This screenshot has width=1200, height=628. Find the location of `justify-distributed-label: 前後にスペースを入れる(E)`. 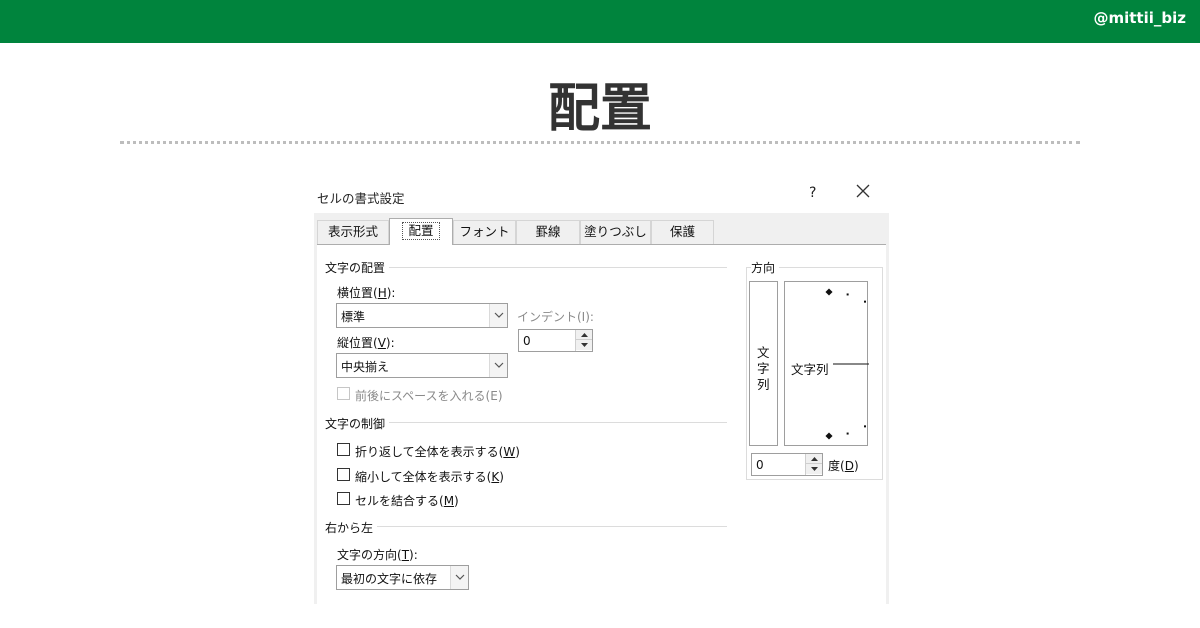

justify-distributed-label: 前後にスペースを入れる(E) is located at coordinates (429, 396).